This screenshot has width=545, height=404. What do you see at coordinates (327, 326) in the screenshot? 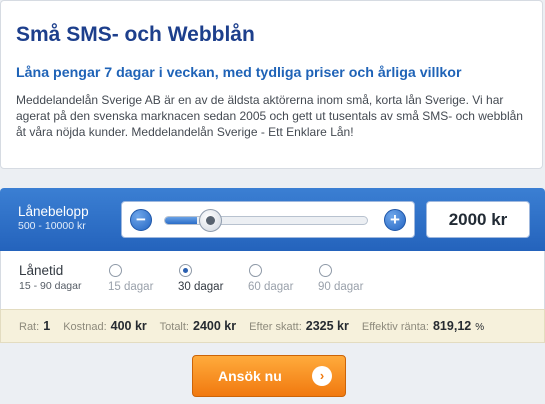
I see `after-tax-value: 2325 kr` at bounding box center [327, 326].